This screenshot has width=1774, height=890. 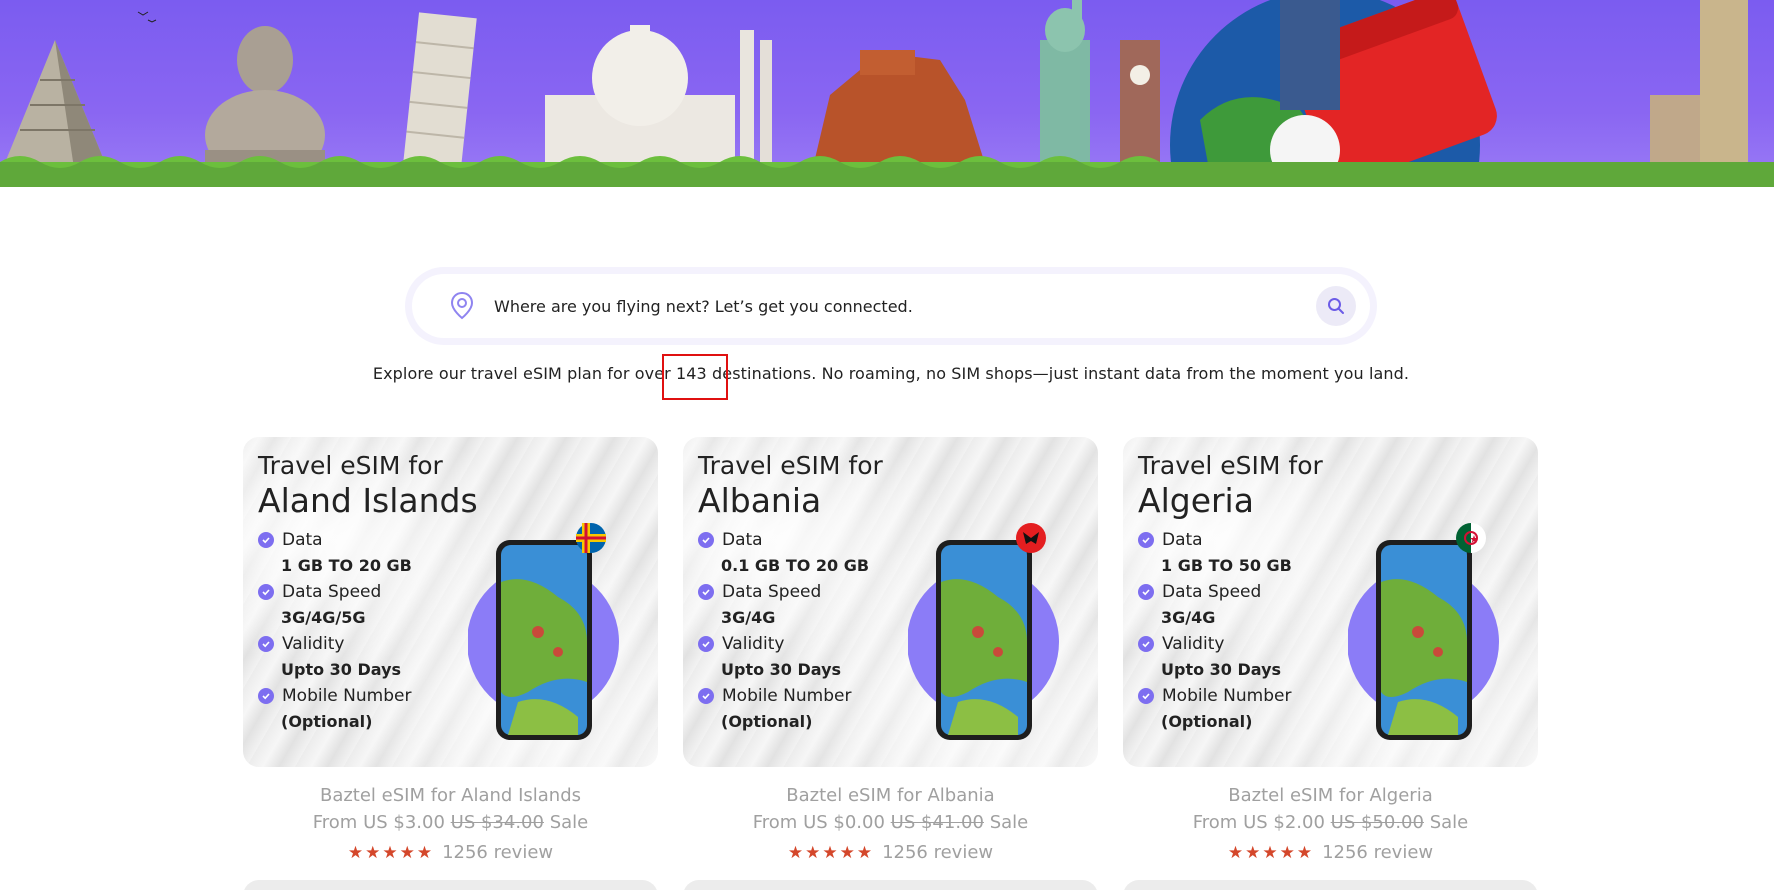 I want to click on price-old: US $34.00, so click(x=497, y=822).